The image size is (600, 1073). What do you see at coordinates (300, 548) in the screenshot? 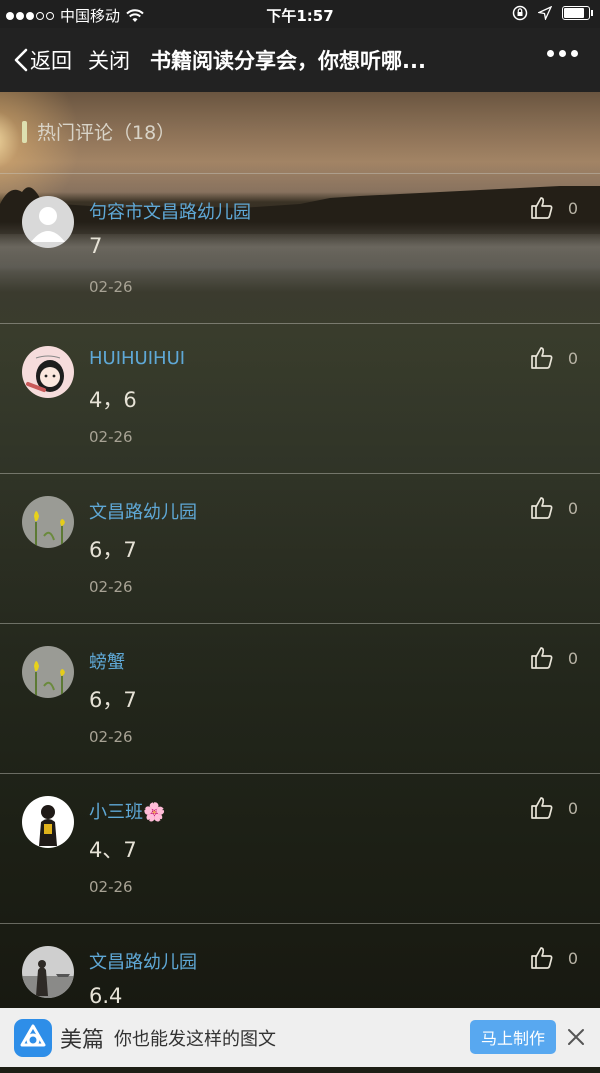
I see `comment-item: 文昌路幼儿园 6，7 02-26 0` at bounding box center [300, 548].